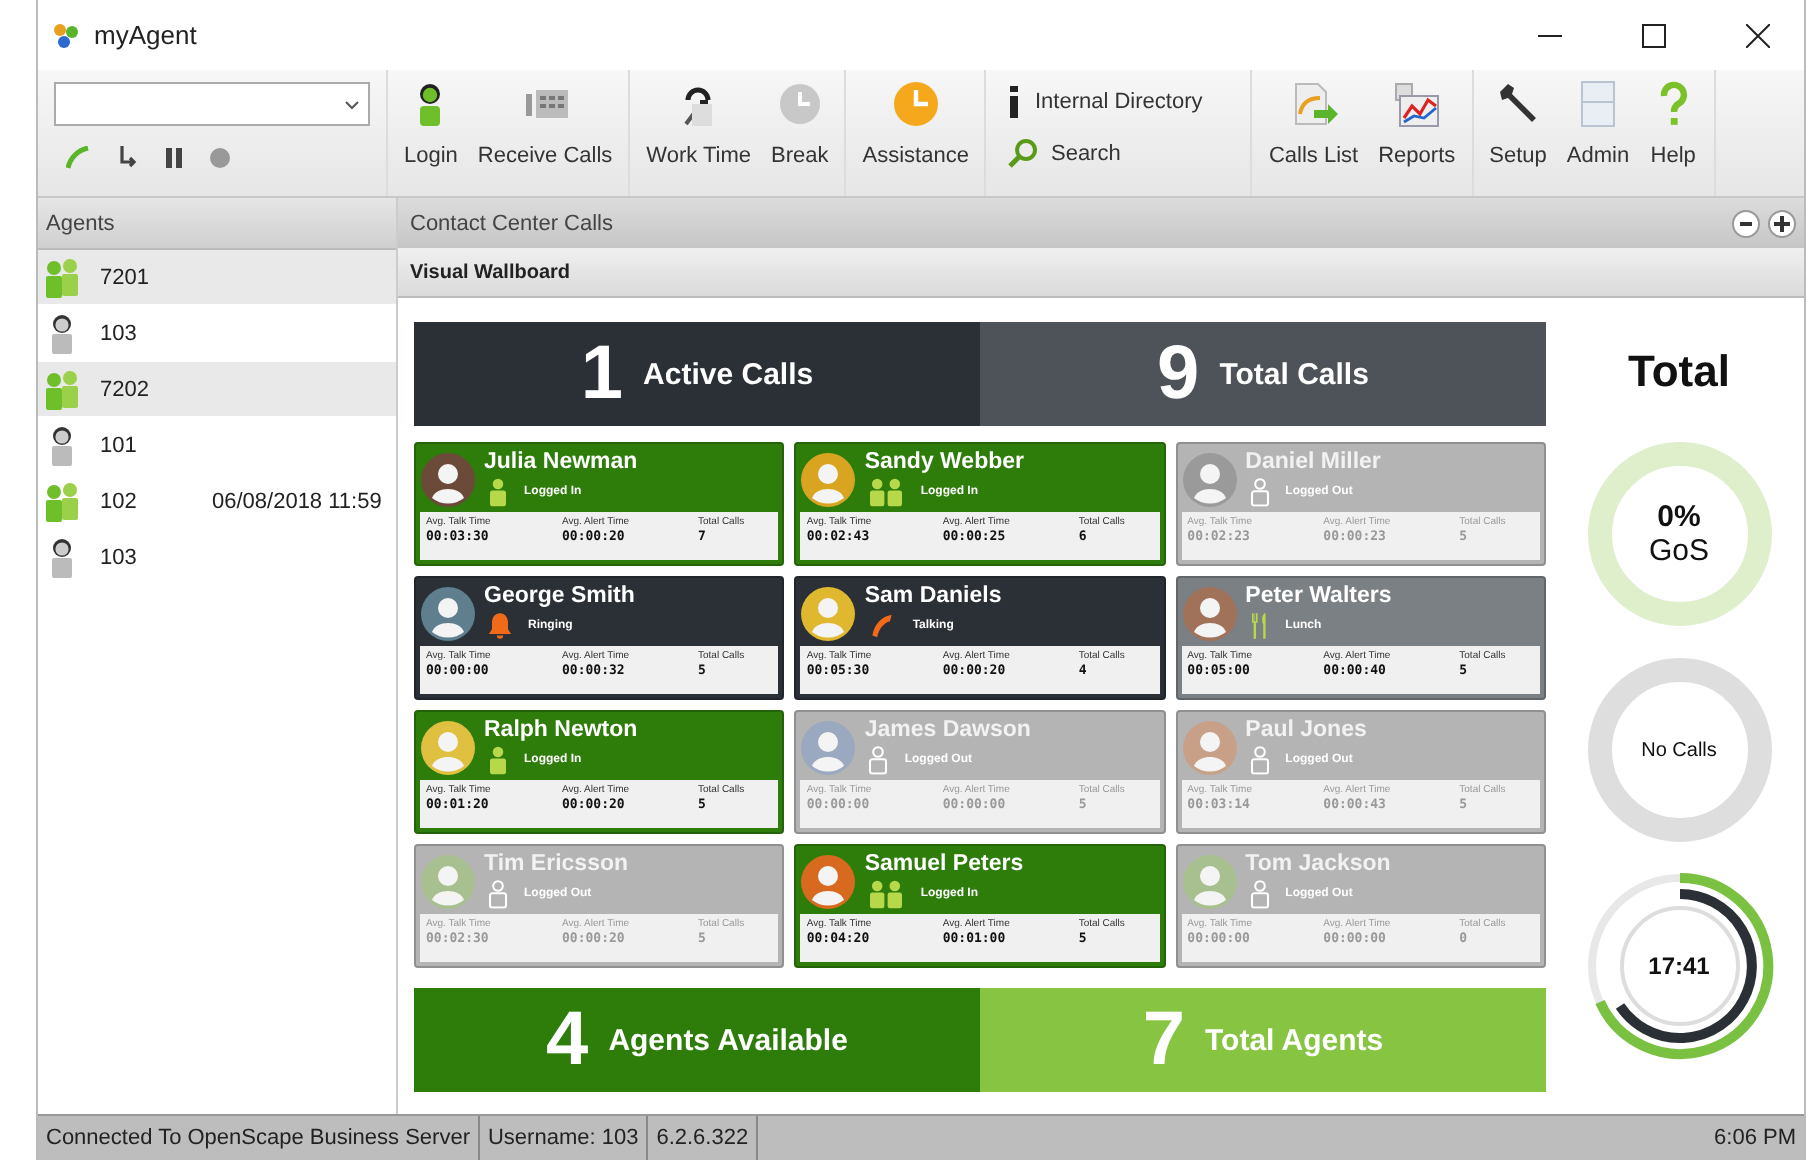  What do you see at coordinates (259, 1138) in the screenshot?
I see `status-text: Connected To OpenScape Business Server` at bounding box center [259, 1138].